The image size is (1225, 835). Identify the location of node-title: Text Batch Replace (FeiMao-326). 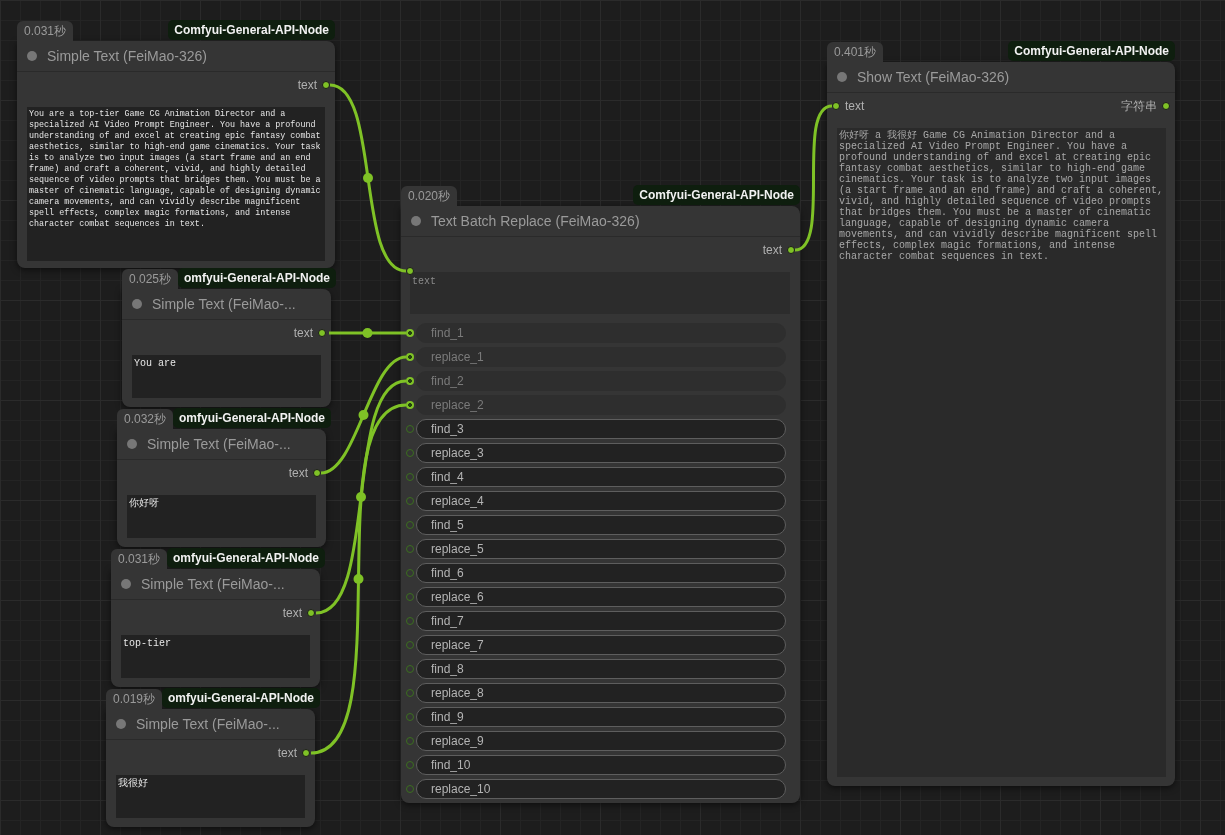
(535, 221).